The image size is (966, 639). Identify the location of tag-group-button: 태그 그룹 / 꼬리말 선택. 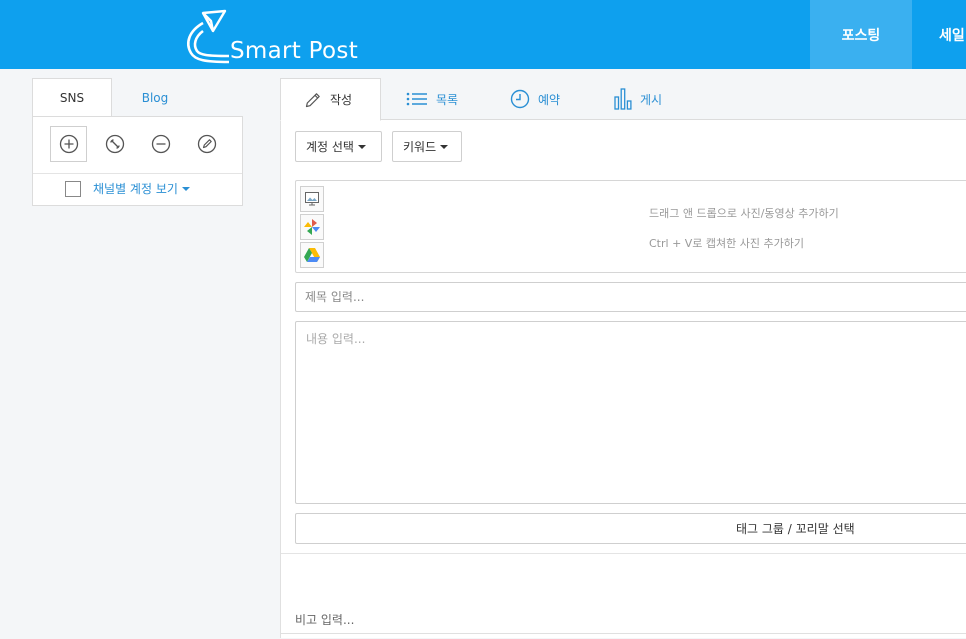
(630, 528).